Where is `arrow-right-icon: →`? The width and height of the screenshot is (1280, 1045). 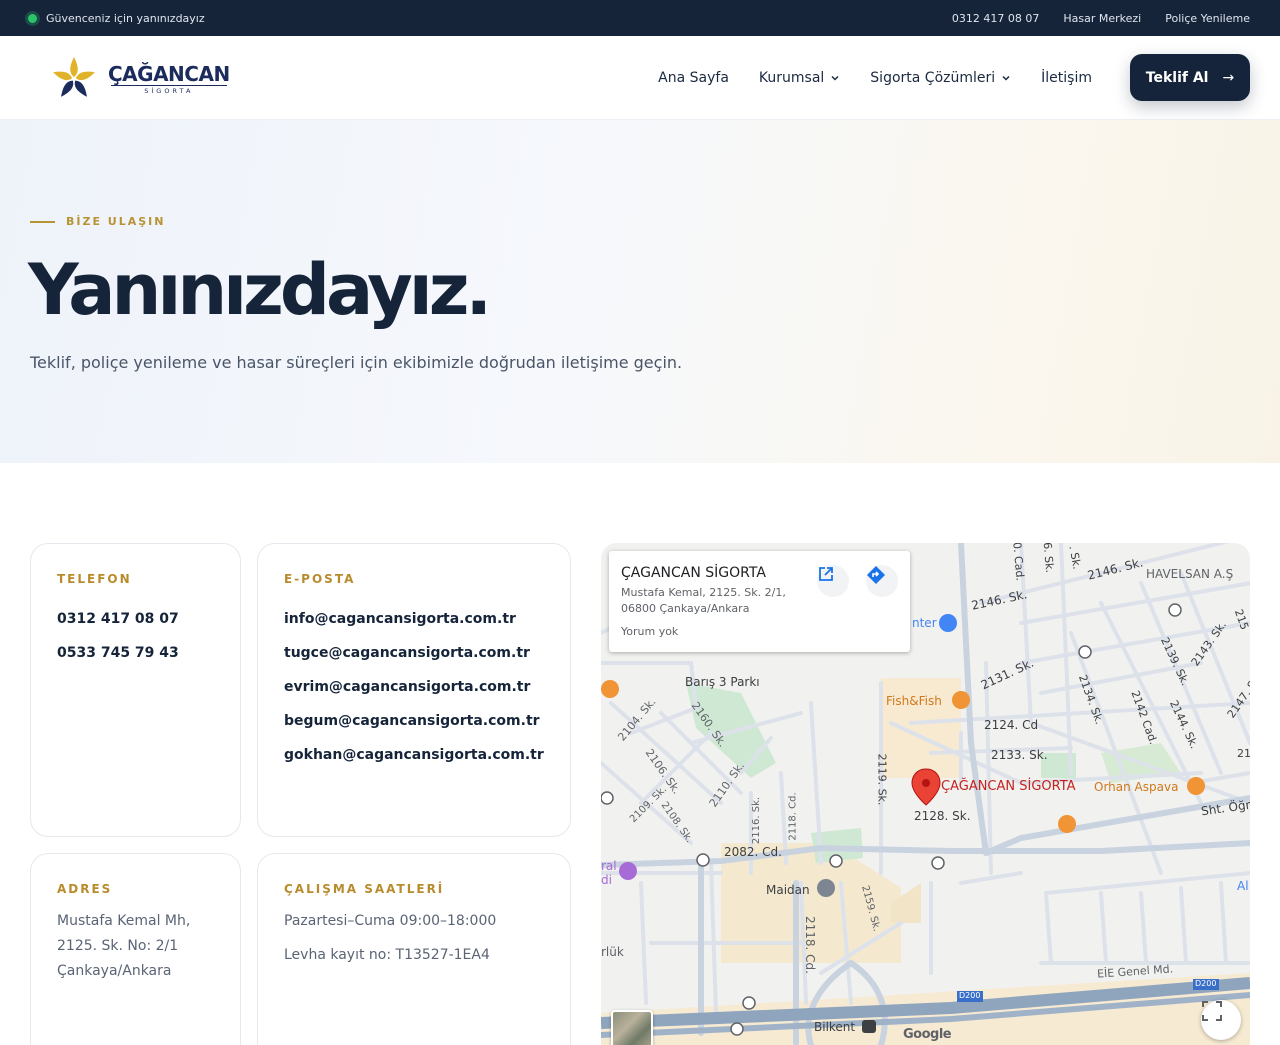
arrow-right-icon: → is located at coordinates (1228, 77).